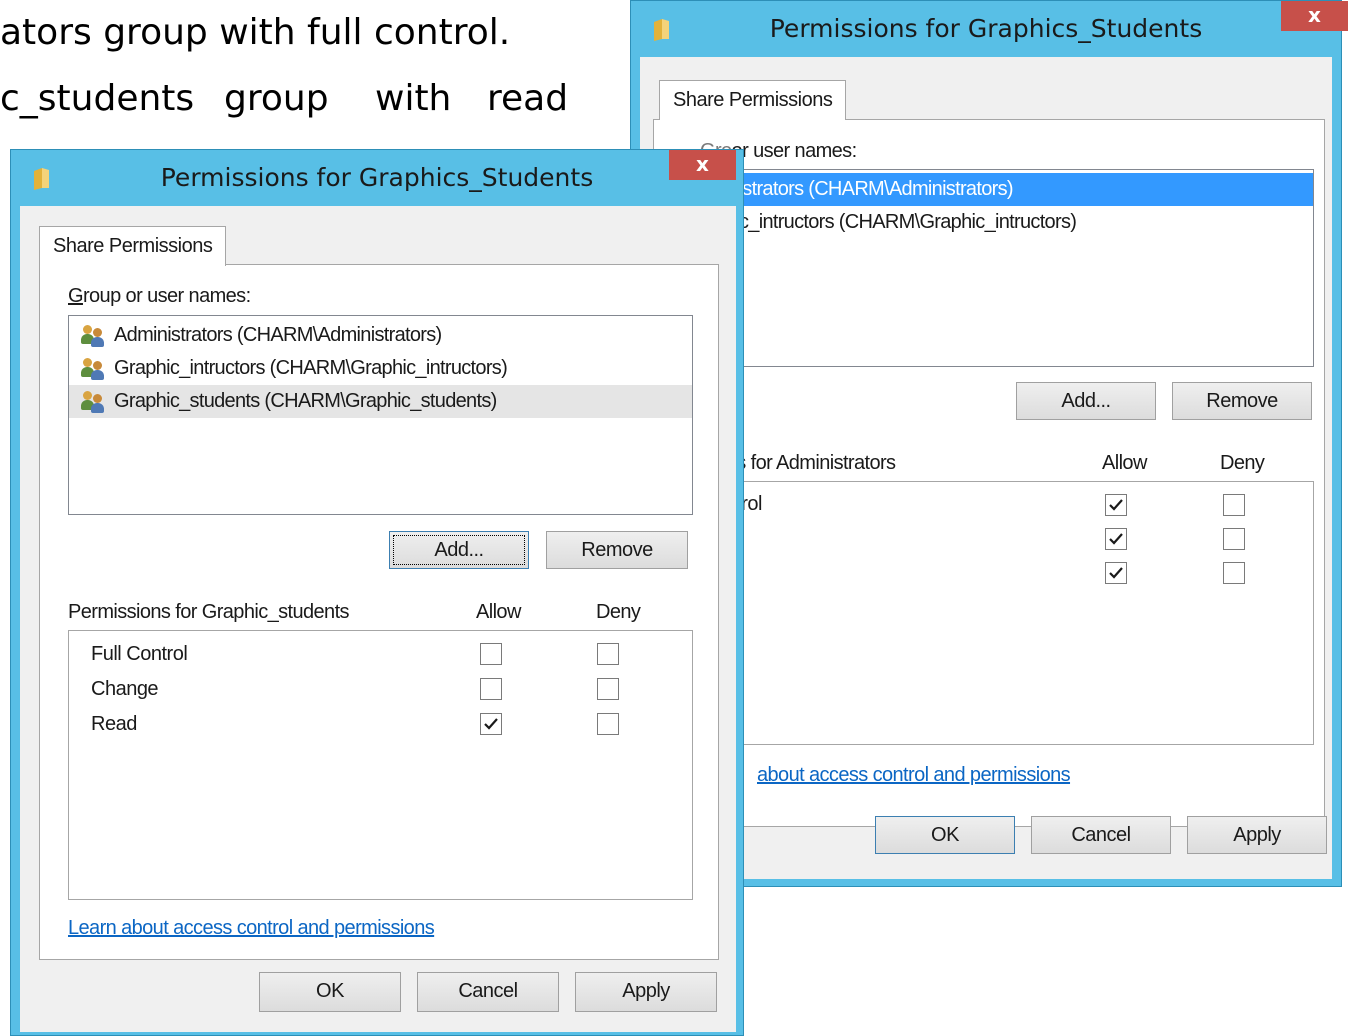  What do you see at coordinates (276, 98) in the screenshot?
I see `document-word: group` at bounding box center [276, 98].